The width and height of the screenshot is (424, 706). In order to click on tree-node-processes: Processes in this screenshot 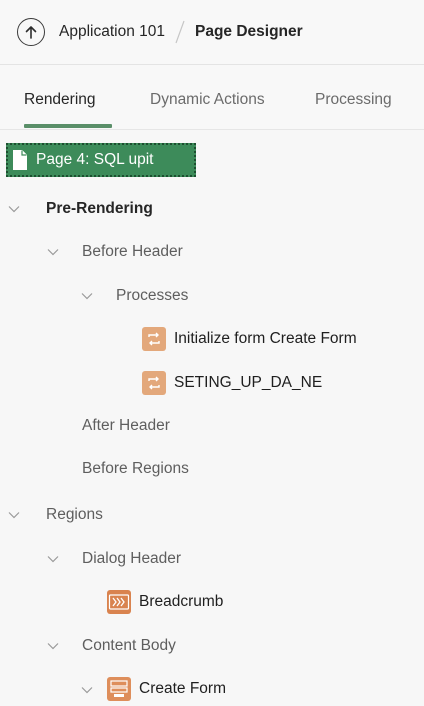, I will do `click(152, 296)`.